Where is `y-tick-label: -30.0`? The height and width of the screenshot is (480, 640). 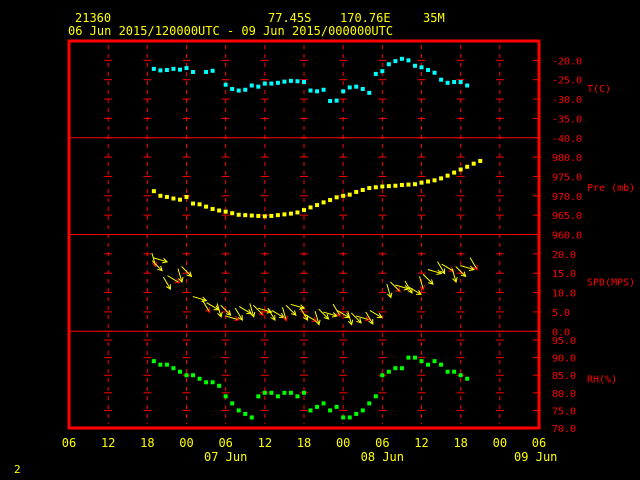
y-tick-label: -30.0 is located at coordinates (567, 100).